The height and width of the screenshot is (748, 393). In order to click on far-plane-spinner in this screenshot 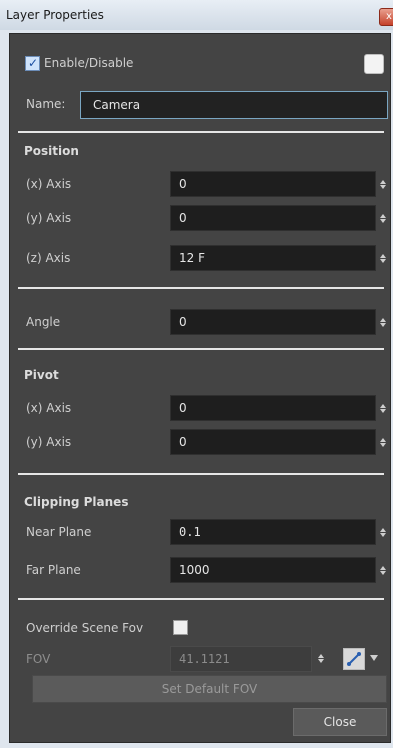, I will do `click(383, 570)`.